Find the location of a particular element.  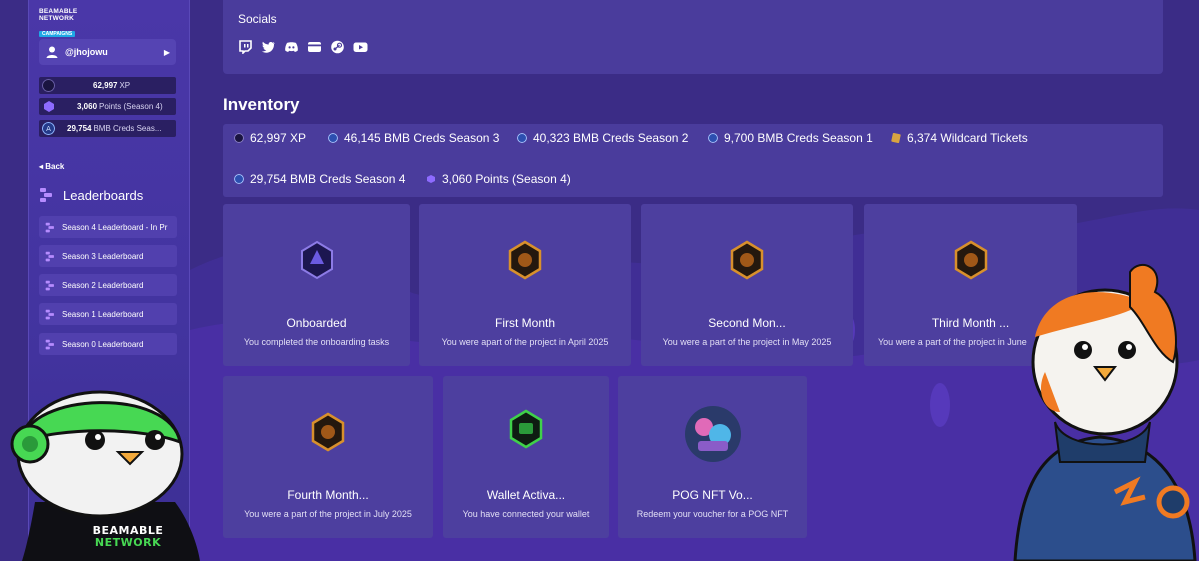

stat-points: 3,060 Points (Season 4) is located at coordinates (107, 106).